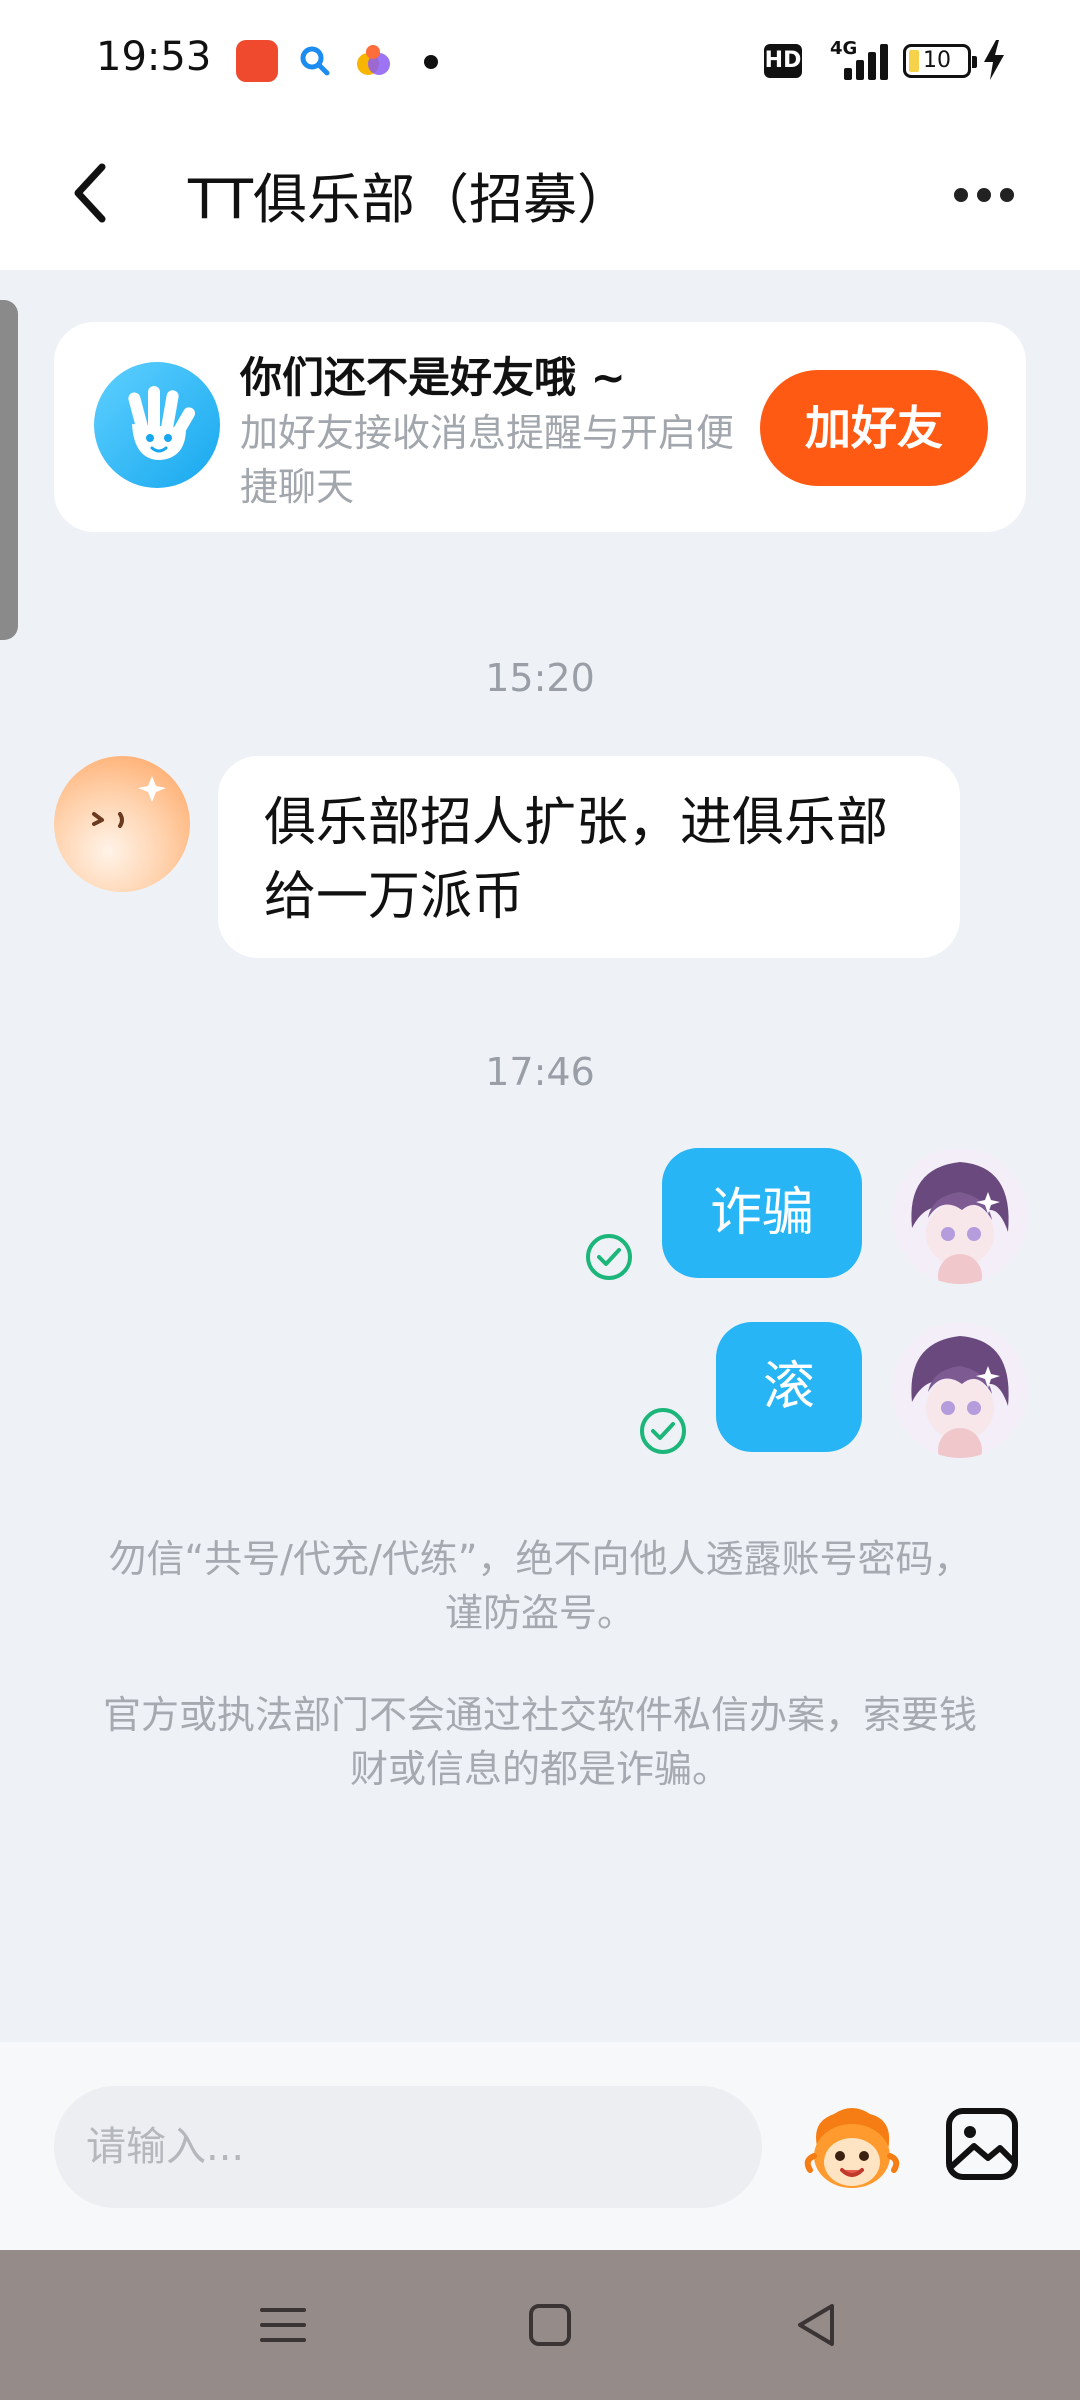  What do you see at coordinates (154, 57) in the screenshot?
I see `status-time: 19:53` at bounding box center [154, 57].